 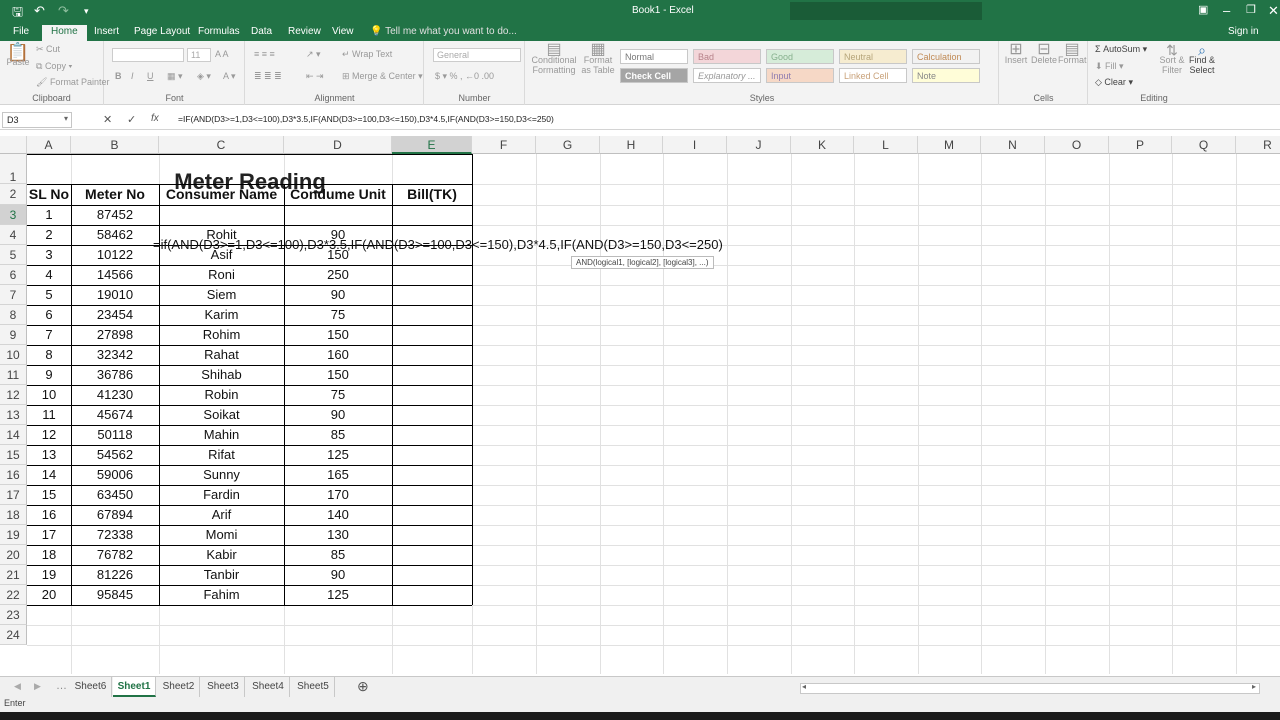 What do you see at coordinates (49, 514) in the screenshot?
I see `table-cell: 16` at bounding box center [49, 514].